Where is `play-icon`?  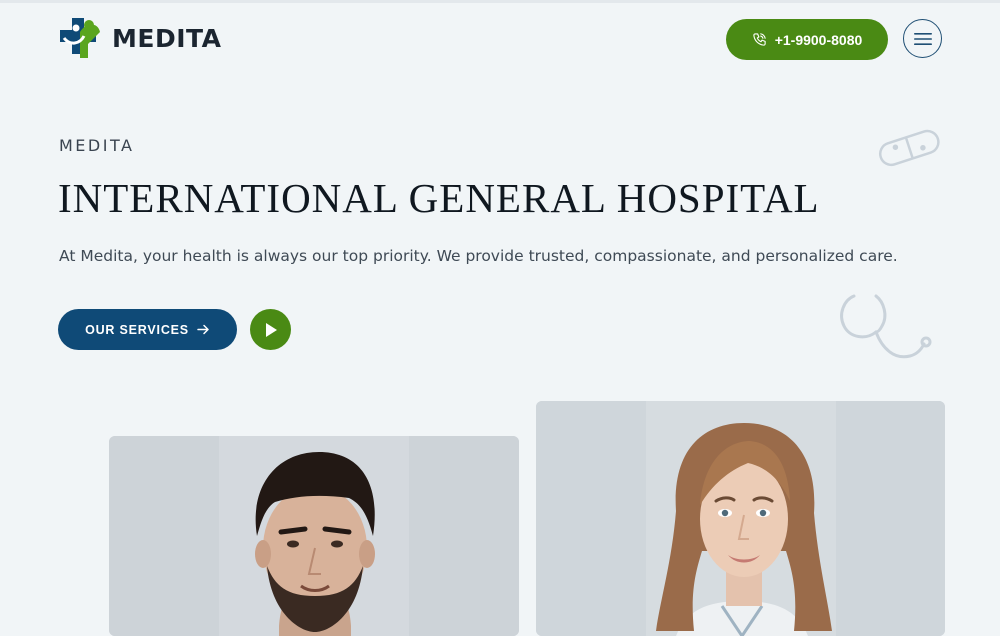
play-icon is located at coordinates (271, 329).